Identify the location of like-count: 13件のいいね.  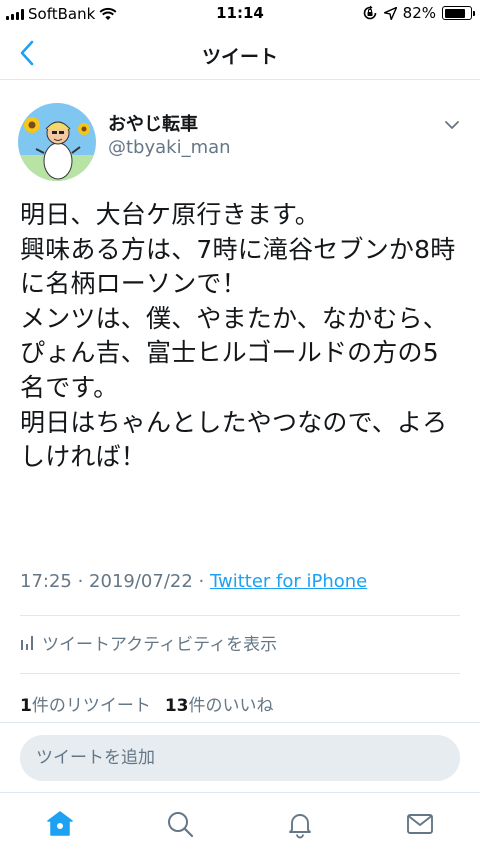
(219, 703).